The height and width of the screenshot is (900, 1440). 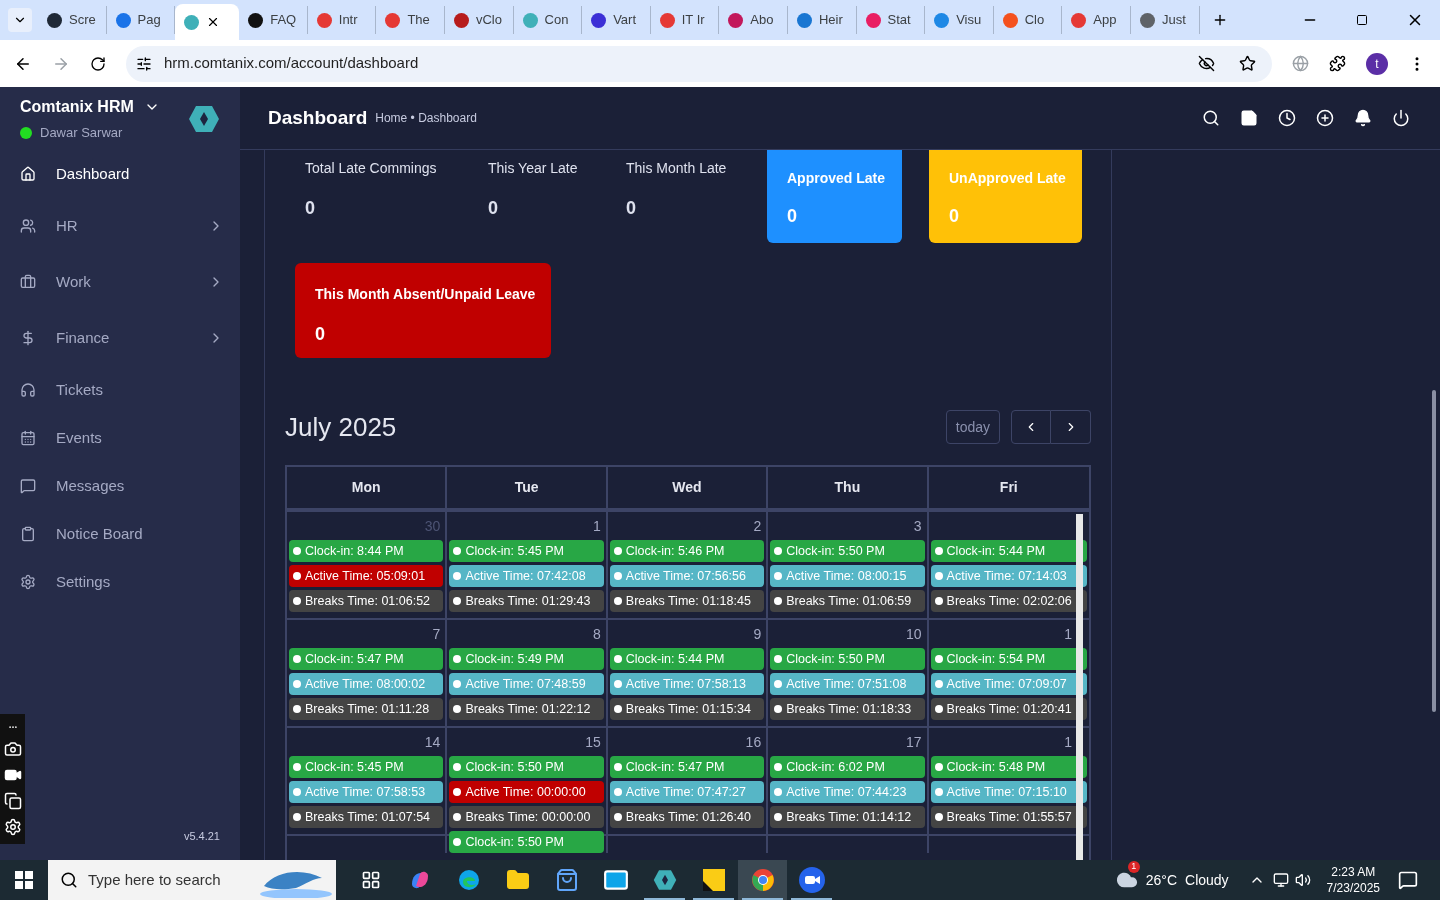 I want to click on url-text: hrm.comtanix.com/account/dashboard, so click(x=291, y=63).